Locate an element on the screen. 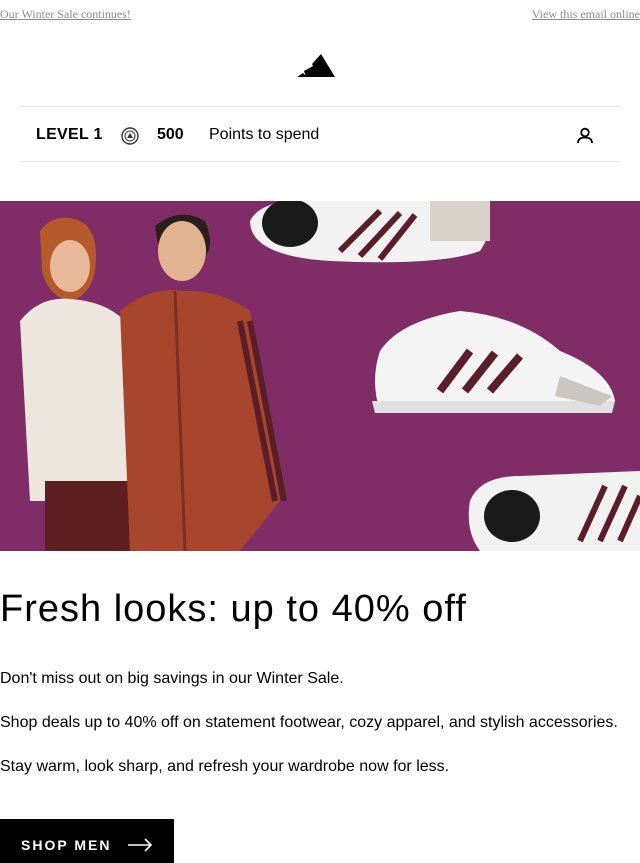  points-label: Points to spend is located at coordinates (264, 134).